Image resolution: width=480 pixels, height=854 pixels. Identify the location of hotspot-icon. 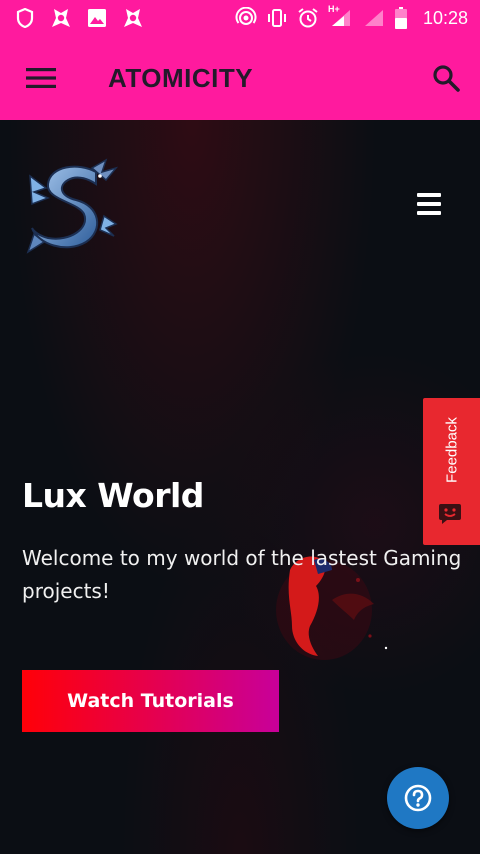
(246, 18).